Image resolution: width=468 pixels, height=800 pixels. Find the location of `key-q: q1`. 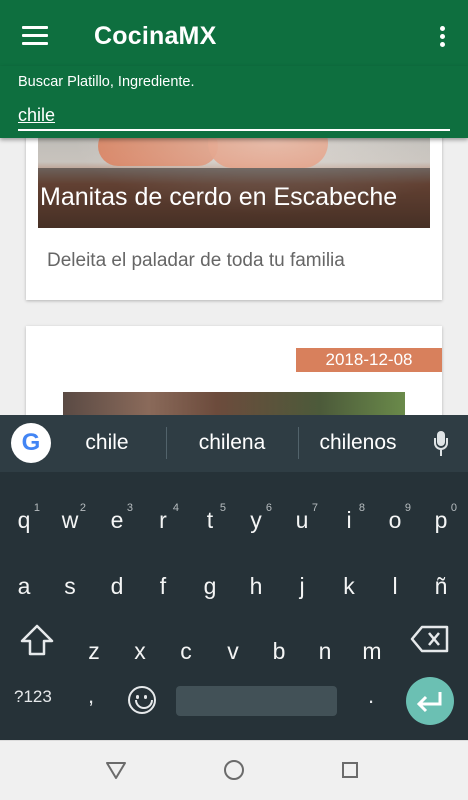

key-q: q1 is located at coordinates (24, 520).